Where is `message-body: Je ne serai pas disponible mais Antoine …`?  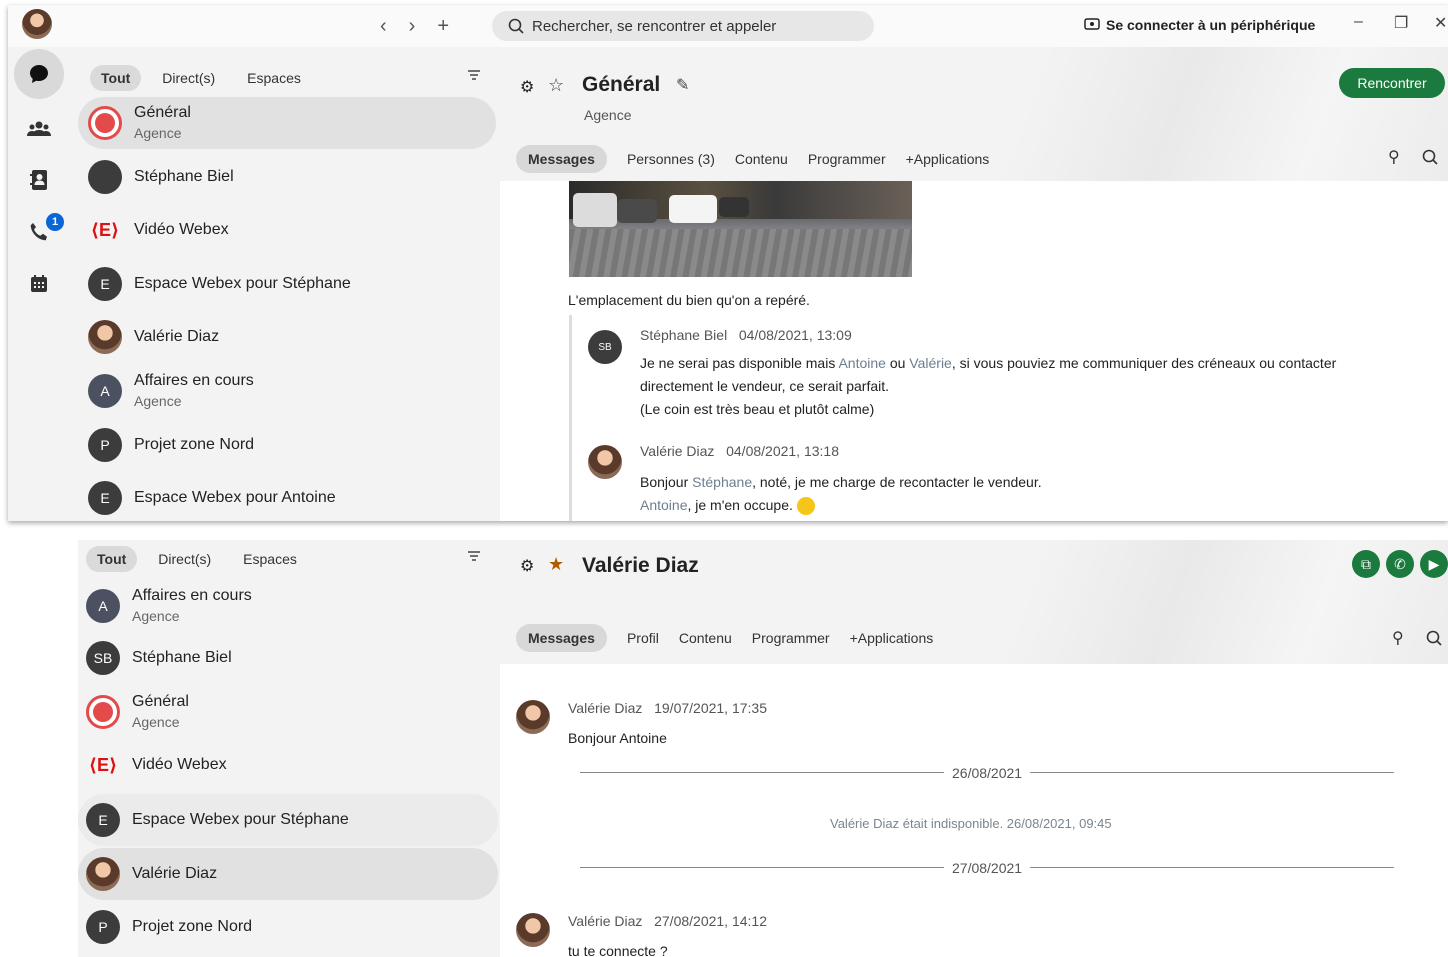 message-body: Je ne serai pas disponible mais Antoine … is located at coordinates (1025, 386).